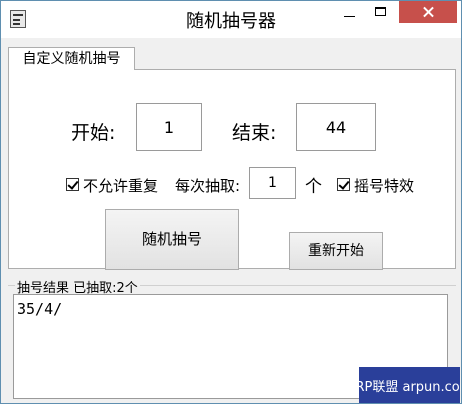 The width and height of the screenshot is (462, 404). I want to click on no-repeat-checkbox, so click(72, 184).